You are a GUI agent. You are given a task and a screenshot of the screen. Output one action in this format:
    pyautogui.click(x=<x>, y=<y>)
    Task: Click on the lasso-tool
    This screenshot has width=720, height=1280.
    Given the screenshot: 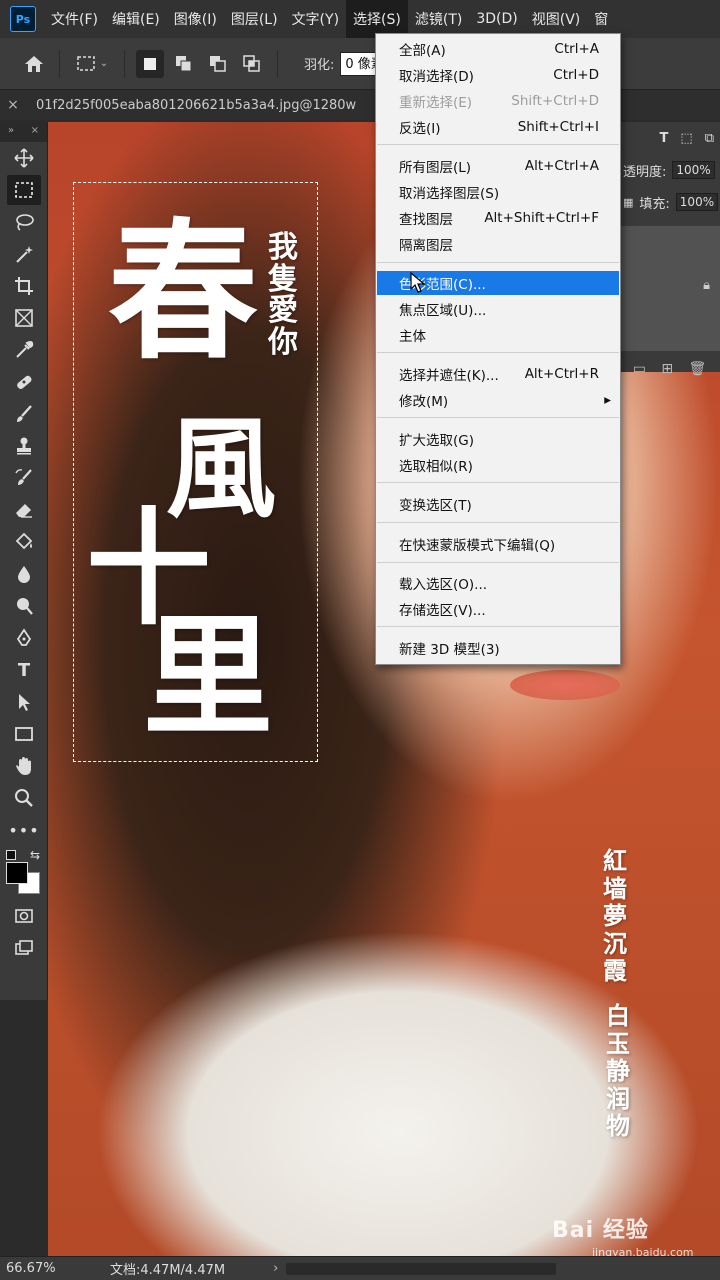 What is the action you would take?
    pyautogui.click(x=24, y=222)
    